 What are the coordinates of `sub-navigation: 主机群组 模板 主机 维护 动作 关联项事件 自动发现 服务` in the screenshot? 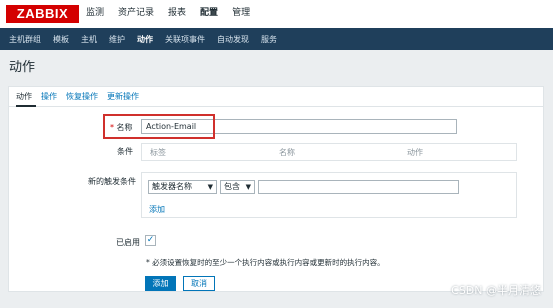 It's located at (276, 39).